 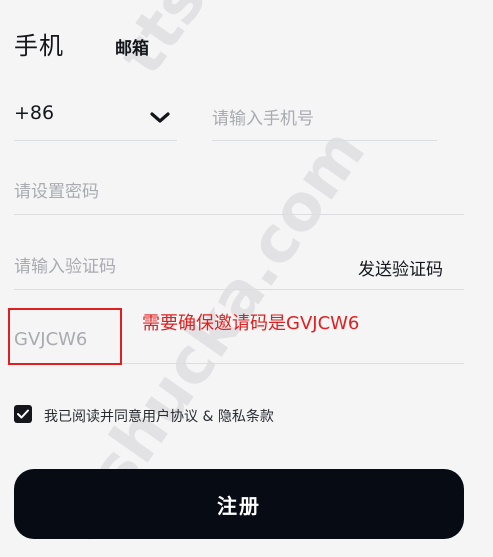 What do you see at coordinates (293, 363) in the screenshot?
I see `invite-underline` at bounding box center [293, 363].